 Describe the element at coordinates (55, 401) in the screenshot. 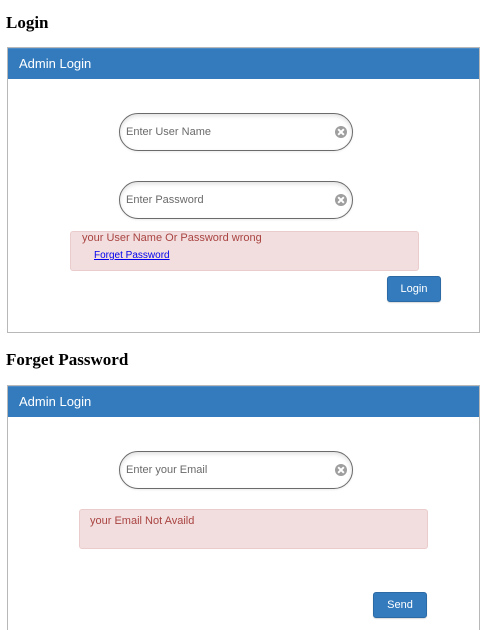

I see `forget-panel-title: Admin Login` at that location.